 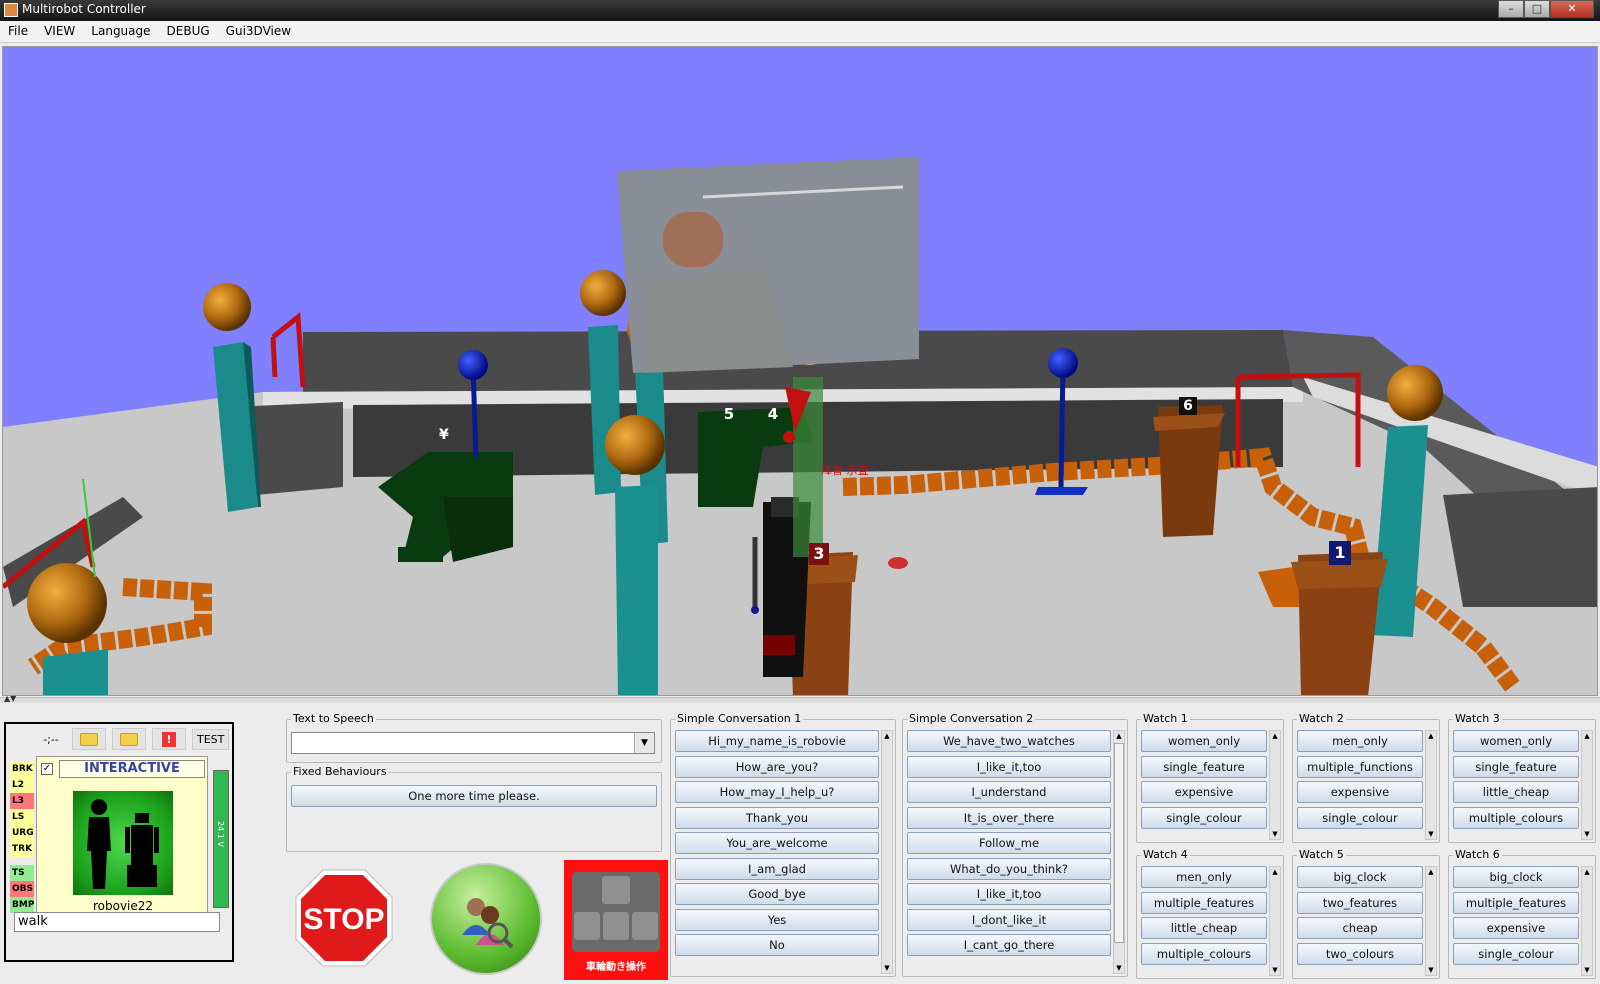 I want to click on watch5-button: big_clock, so click(x=1360, y=877).